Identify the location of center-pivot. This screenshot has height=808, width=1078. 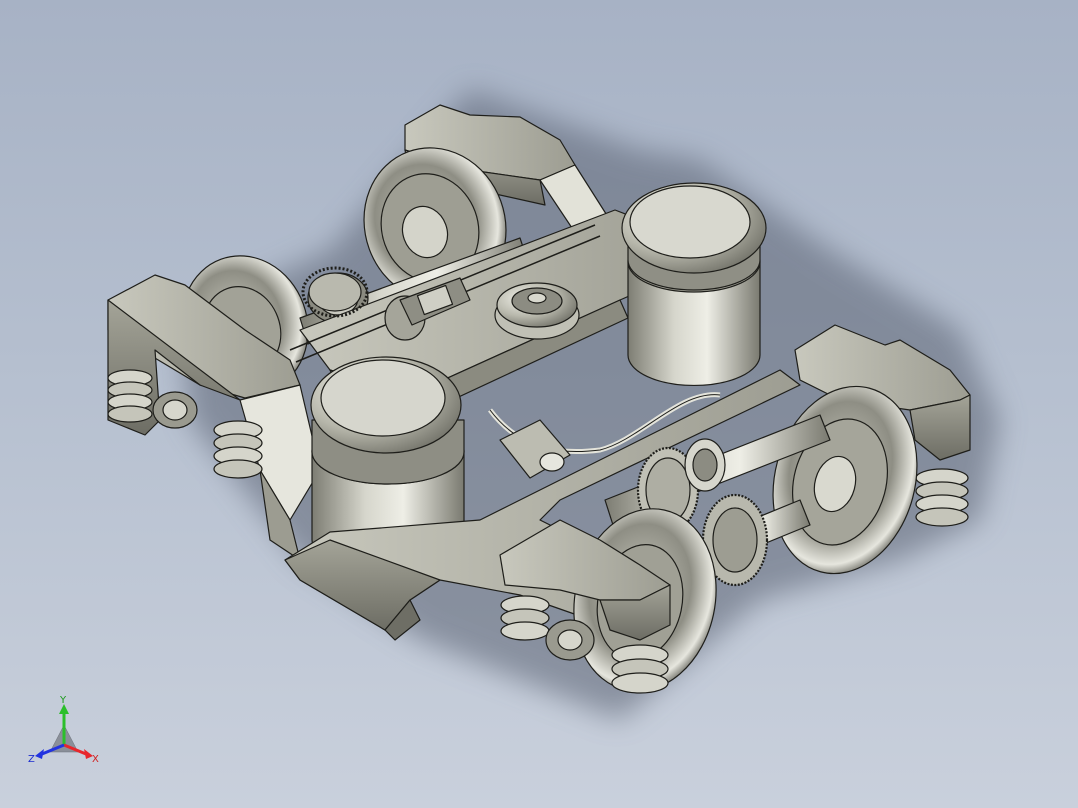
(537, 311).